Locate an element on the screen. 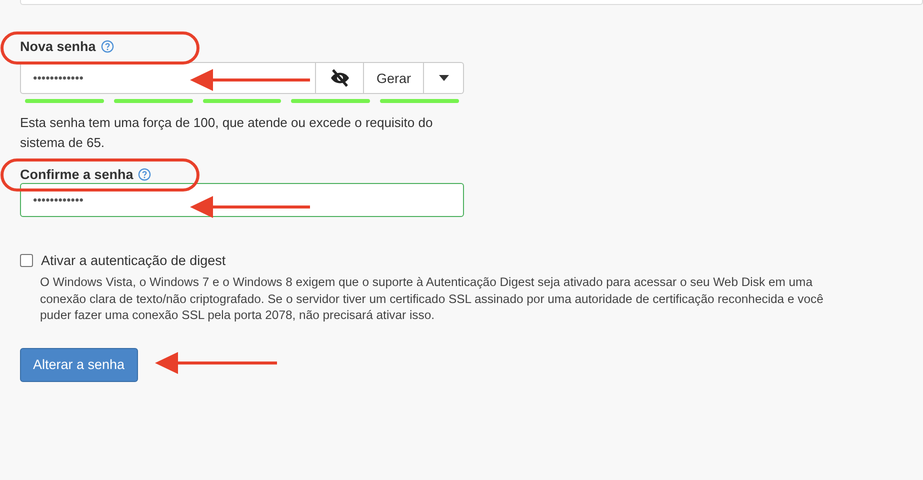 This screenshot has width=923, height=480. visibility-toggle-button is located at coordinates (340, 78).